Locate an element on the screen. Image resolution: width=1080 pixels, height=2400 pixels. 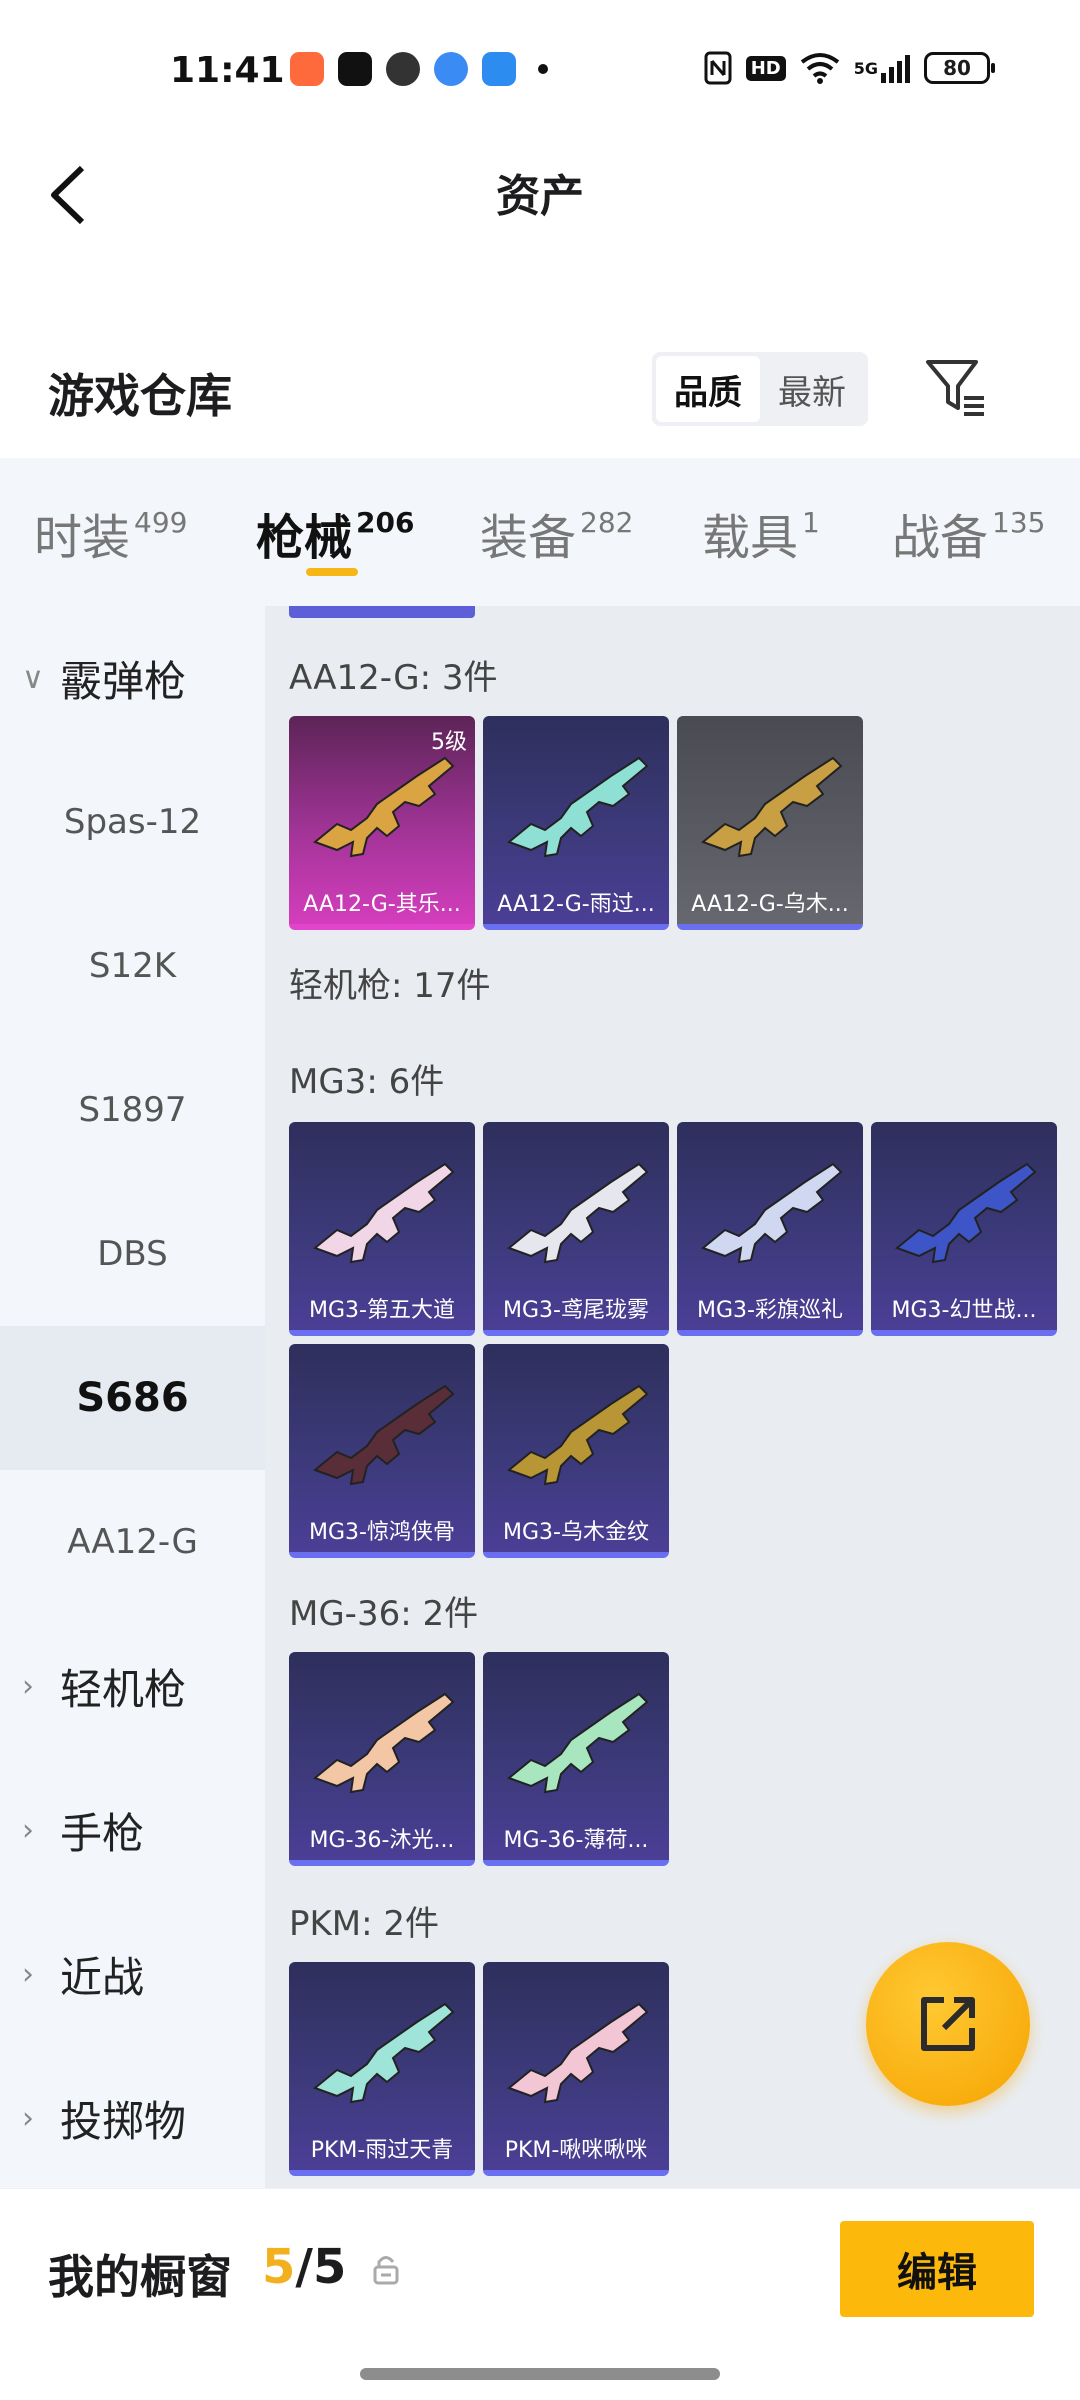
more-notifications-icon is located at coordinates (543, 69).